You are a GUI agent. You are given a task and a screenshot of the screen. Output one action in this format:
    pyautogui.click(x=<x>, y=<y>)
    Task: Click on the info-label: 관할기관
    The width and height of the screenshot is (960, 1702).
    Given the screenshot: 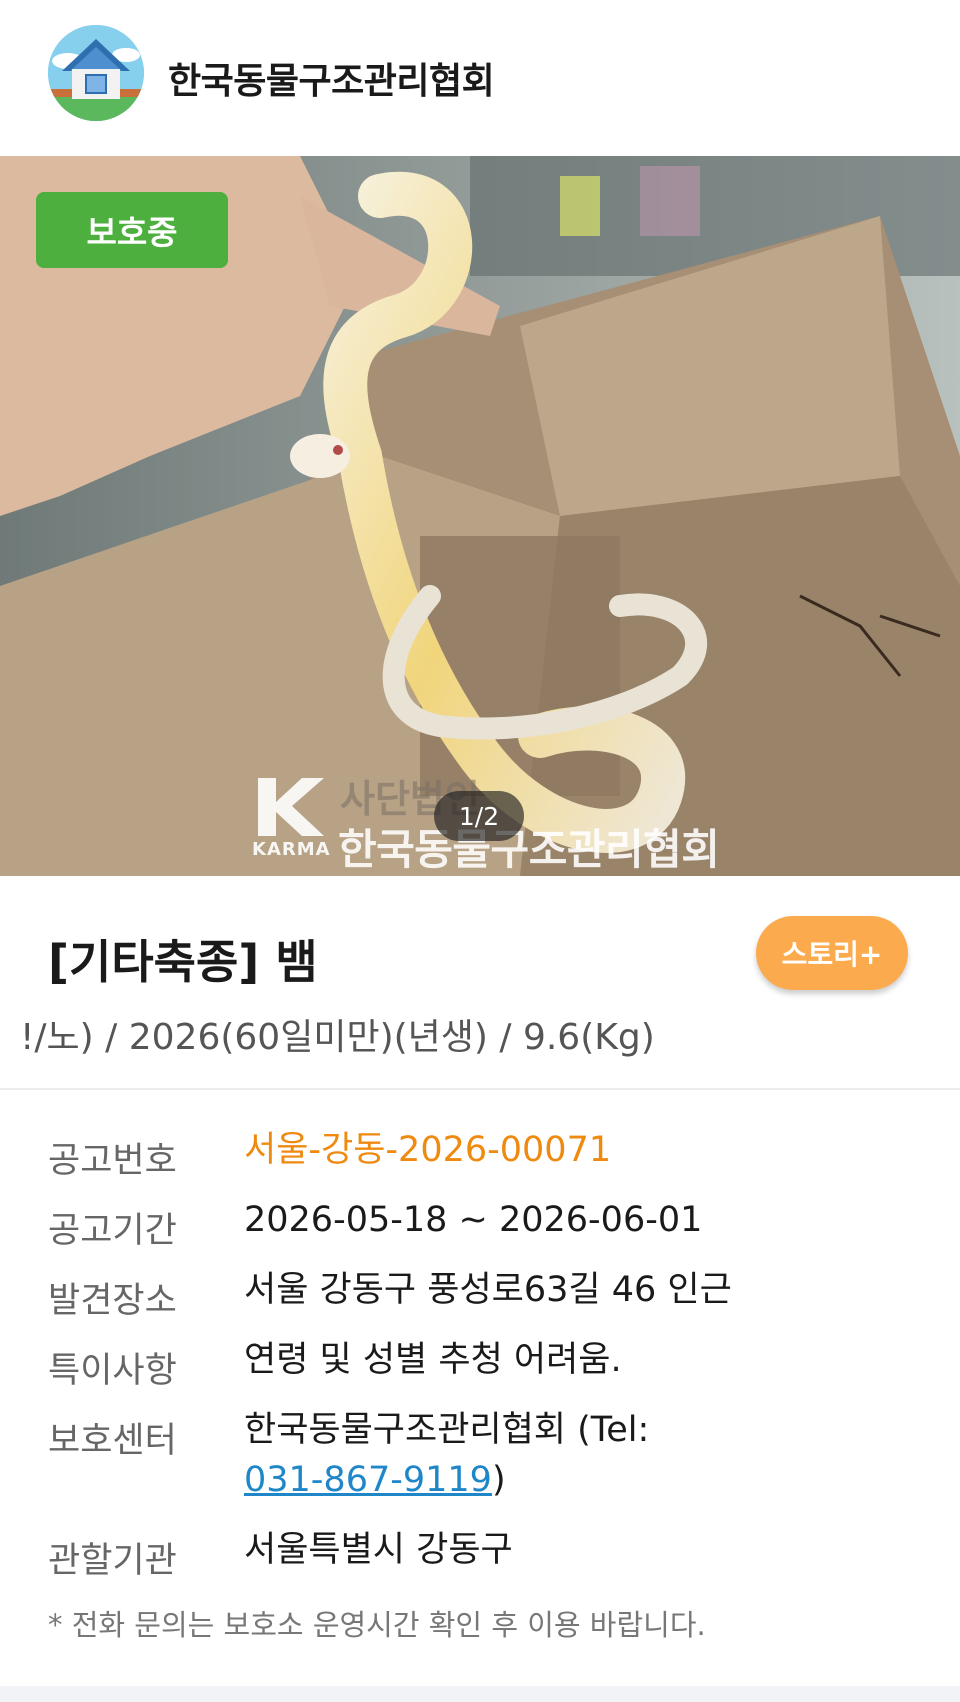 What is the action you would take?
    pyautogui.click(x=112, y=1561)
    